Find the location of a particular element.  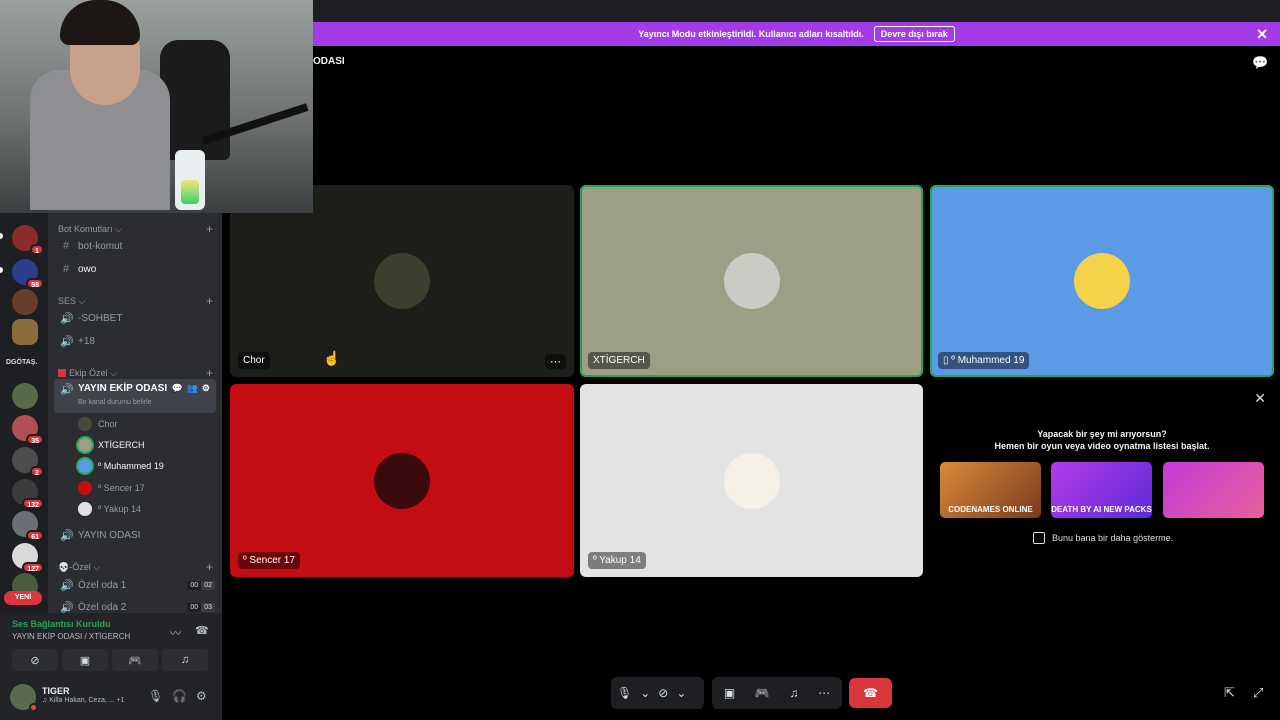

category-ekip-ozel: Ekip Özel ⌵ + is located at coordinates (135, 373).